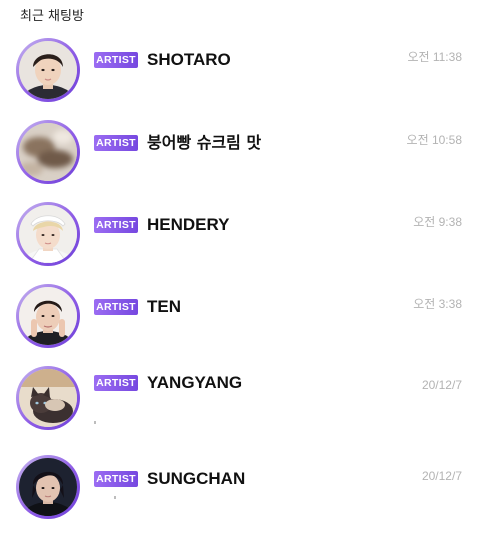 The width and height of the screenshot is (480, 533). I want to click on avatar-hendery-photo, so click(48, 234).